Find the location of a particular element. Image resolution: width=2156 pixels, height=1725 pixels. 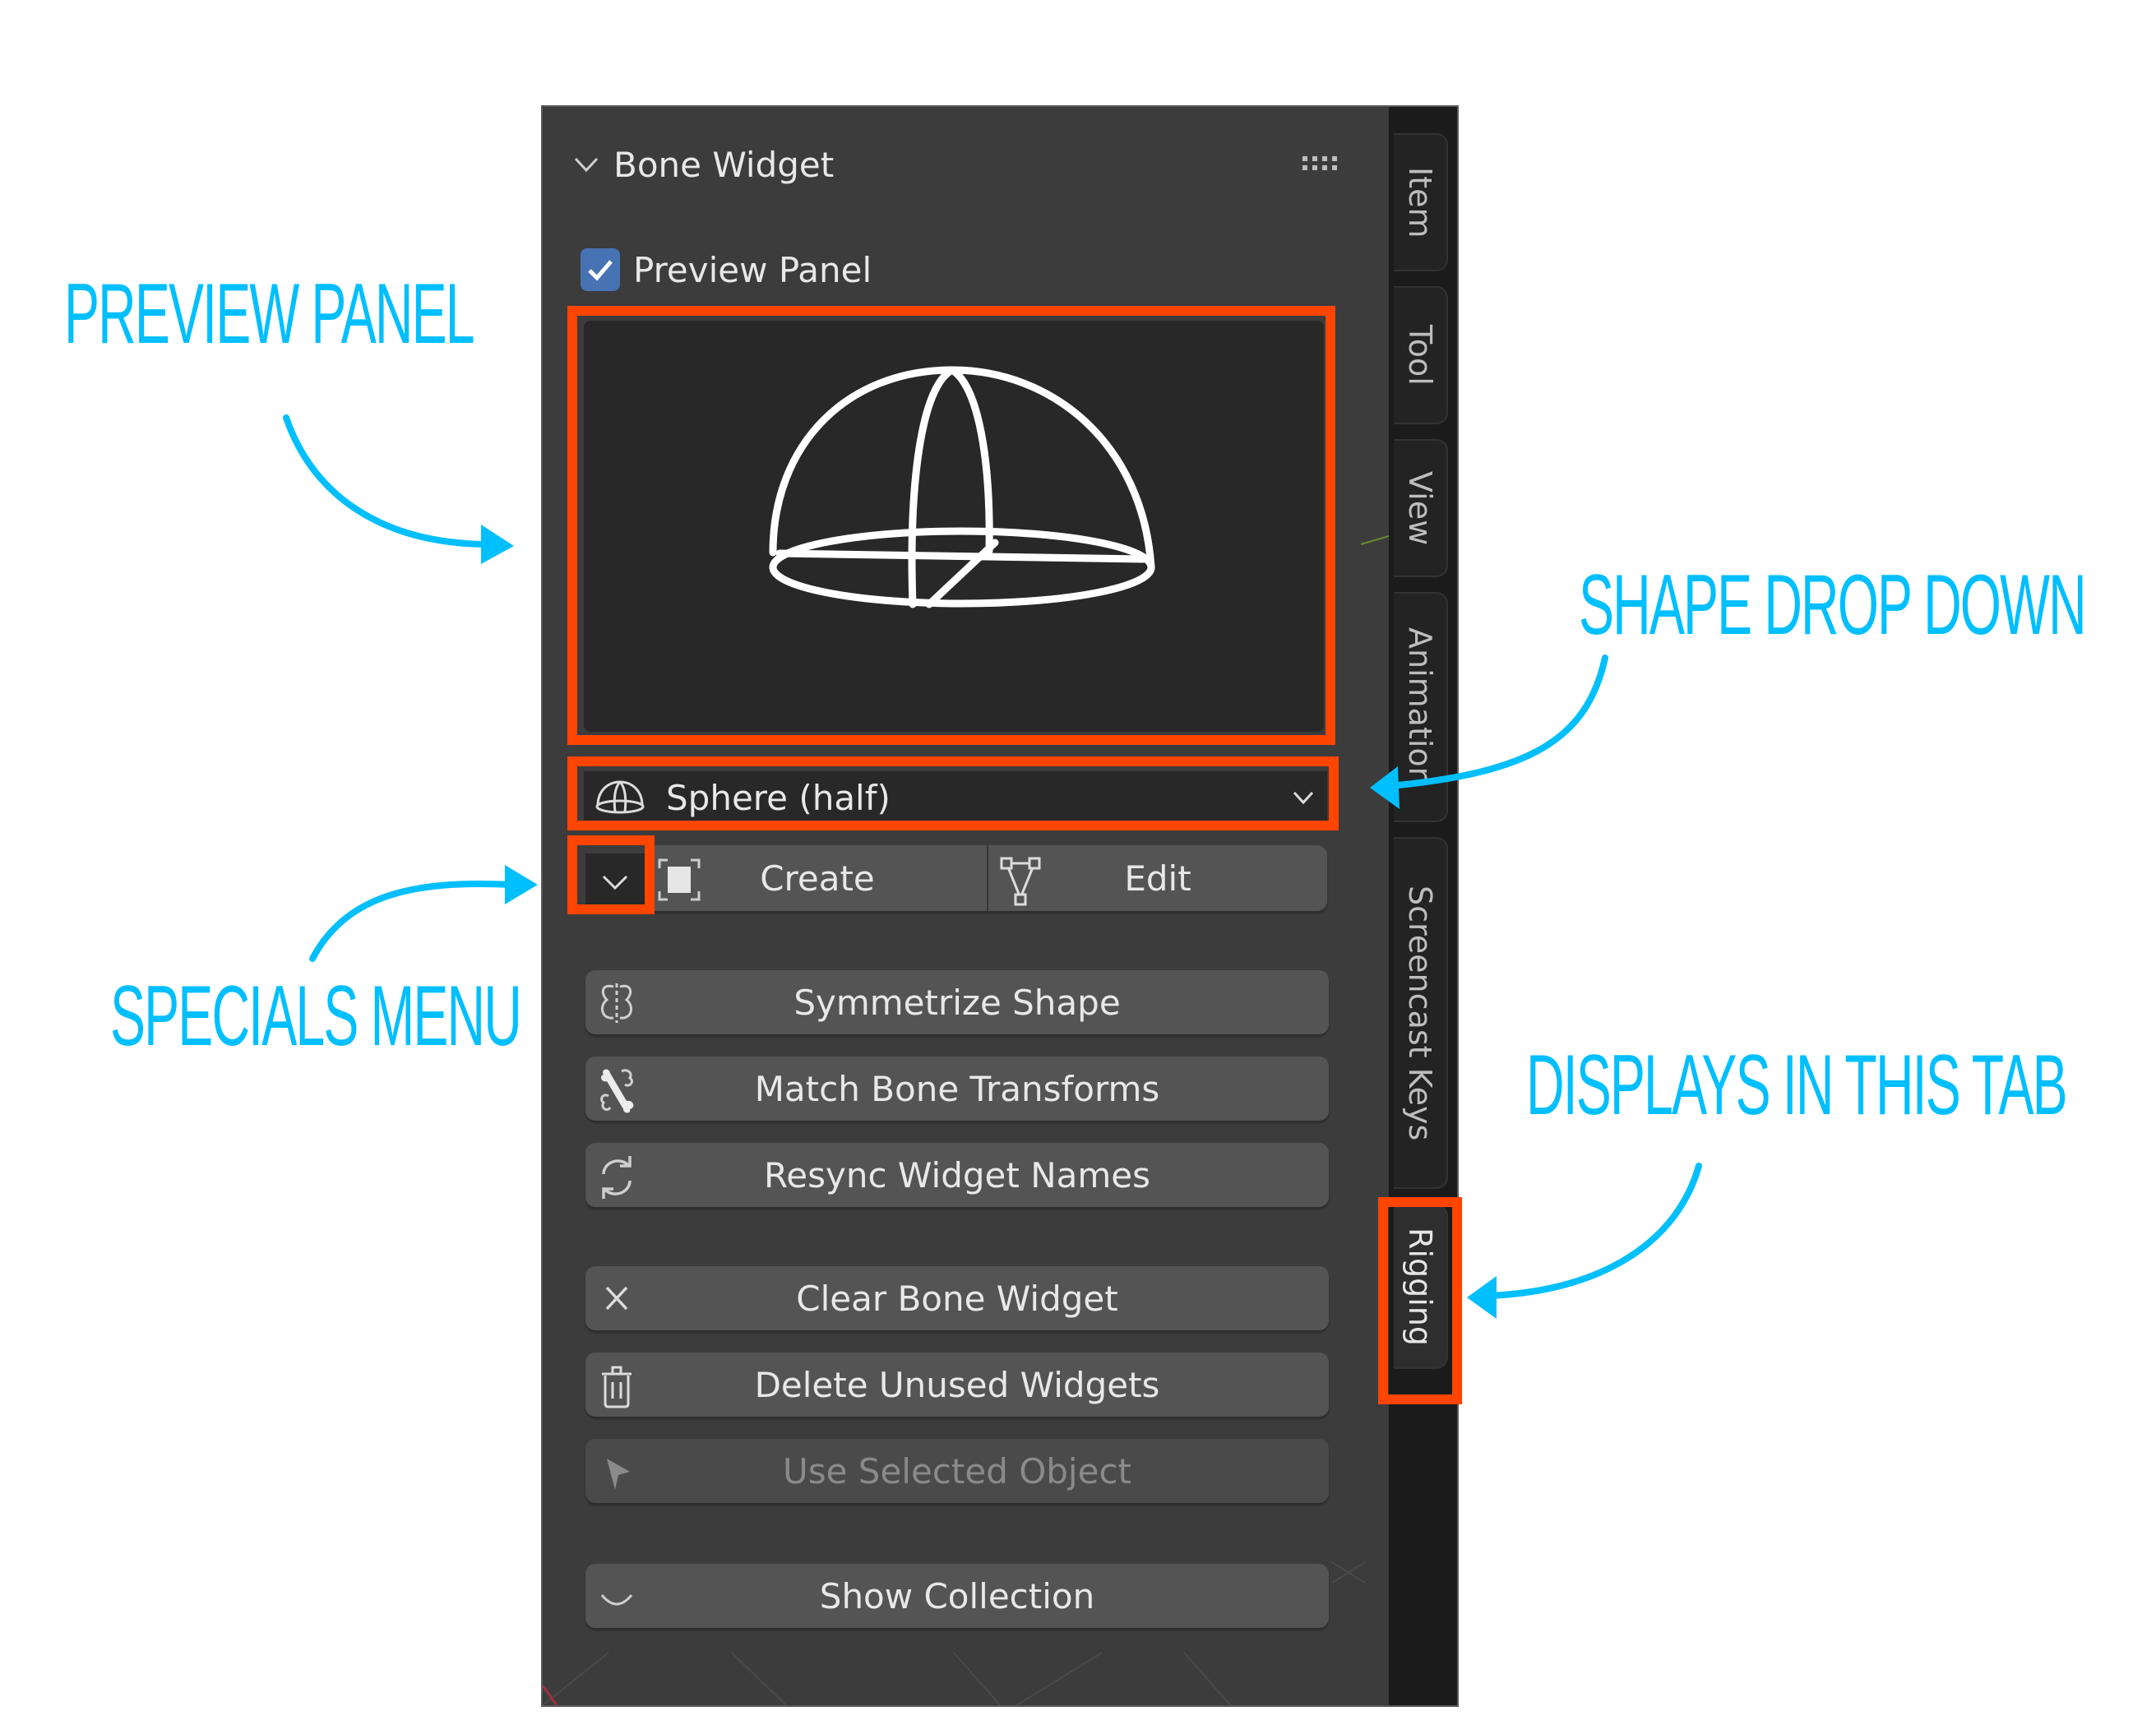

checkbox-checked is located at coordinates (600, 269).